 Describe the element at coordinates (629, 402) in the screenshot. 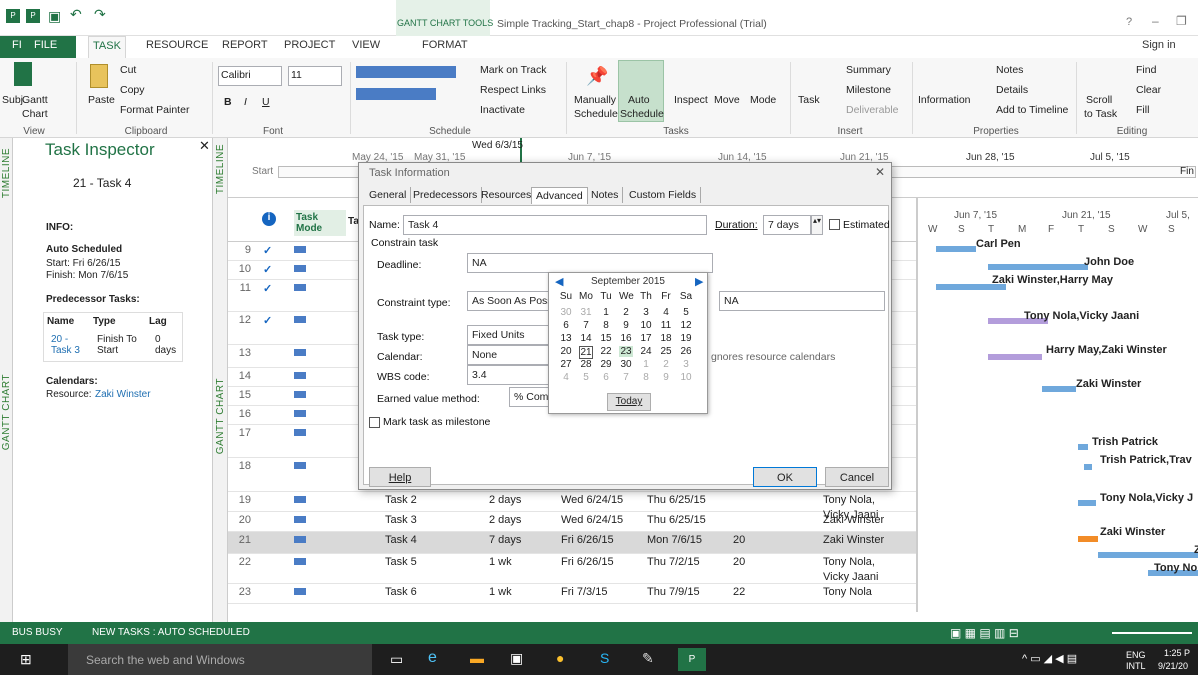

I see `calendar-today-button: Today` at that location.